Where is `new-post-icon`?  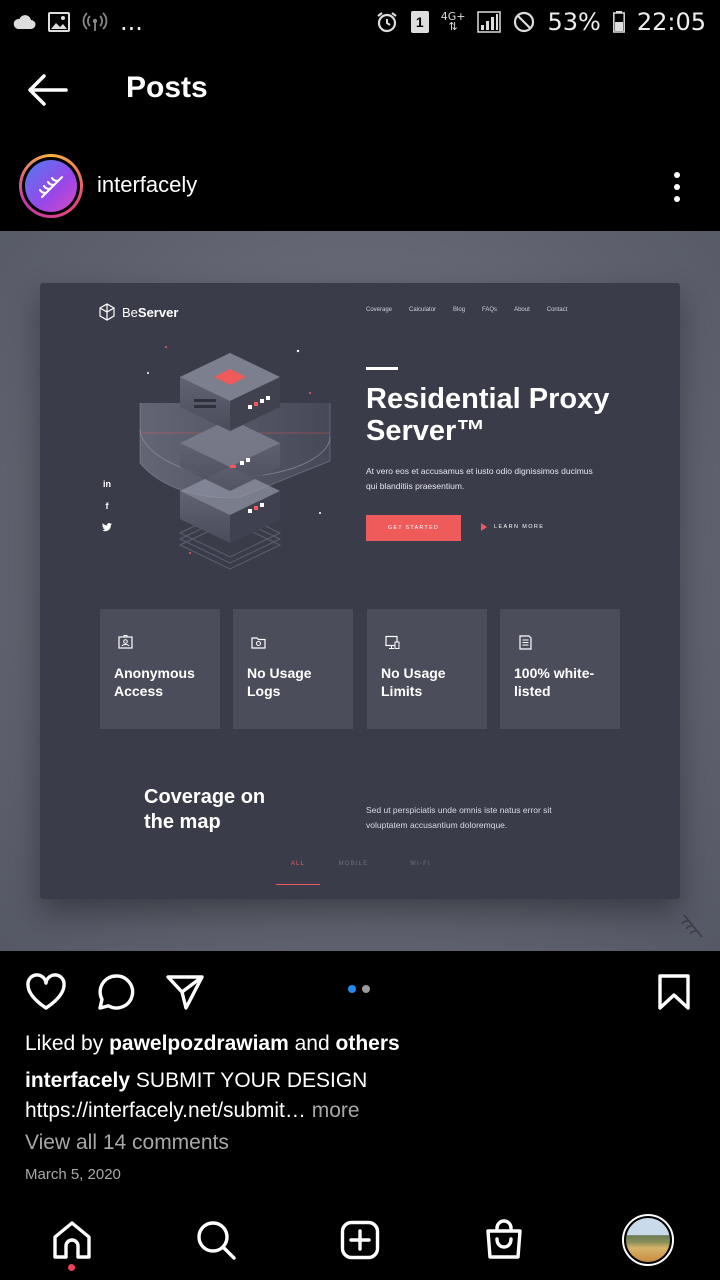
new-post-icon is located at coordinates (360, 1240).